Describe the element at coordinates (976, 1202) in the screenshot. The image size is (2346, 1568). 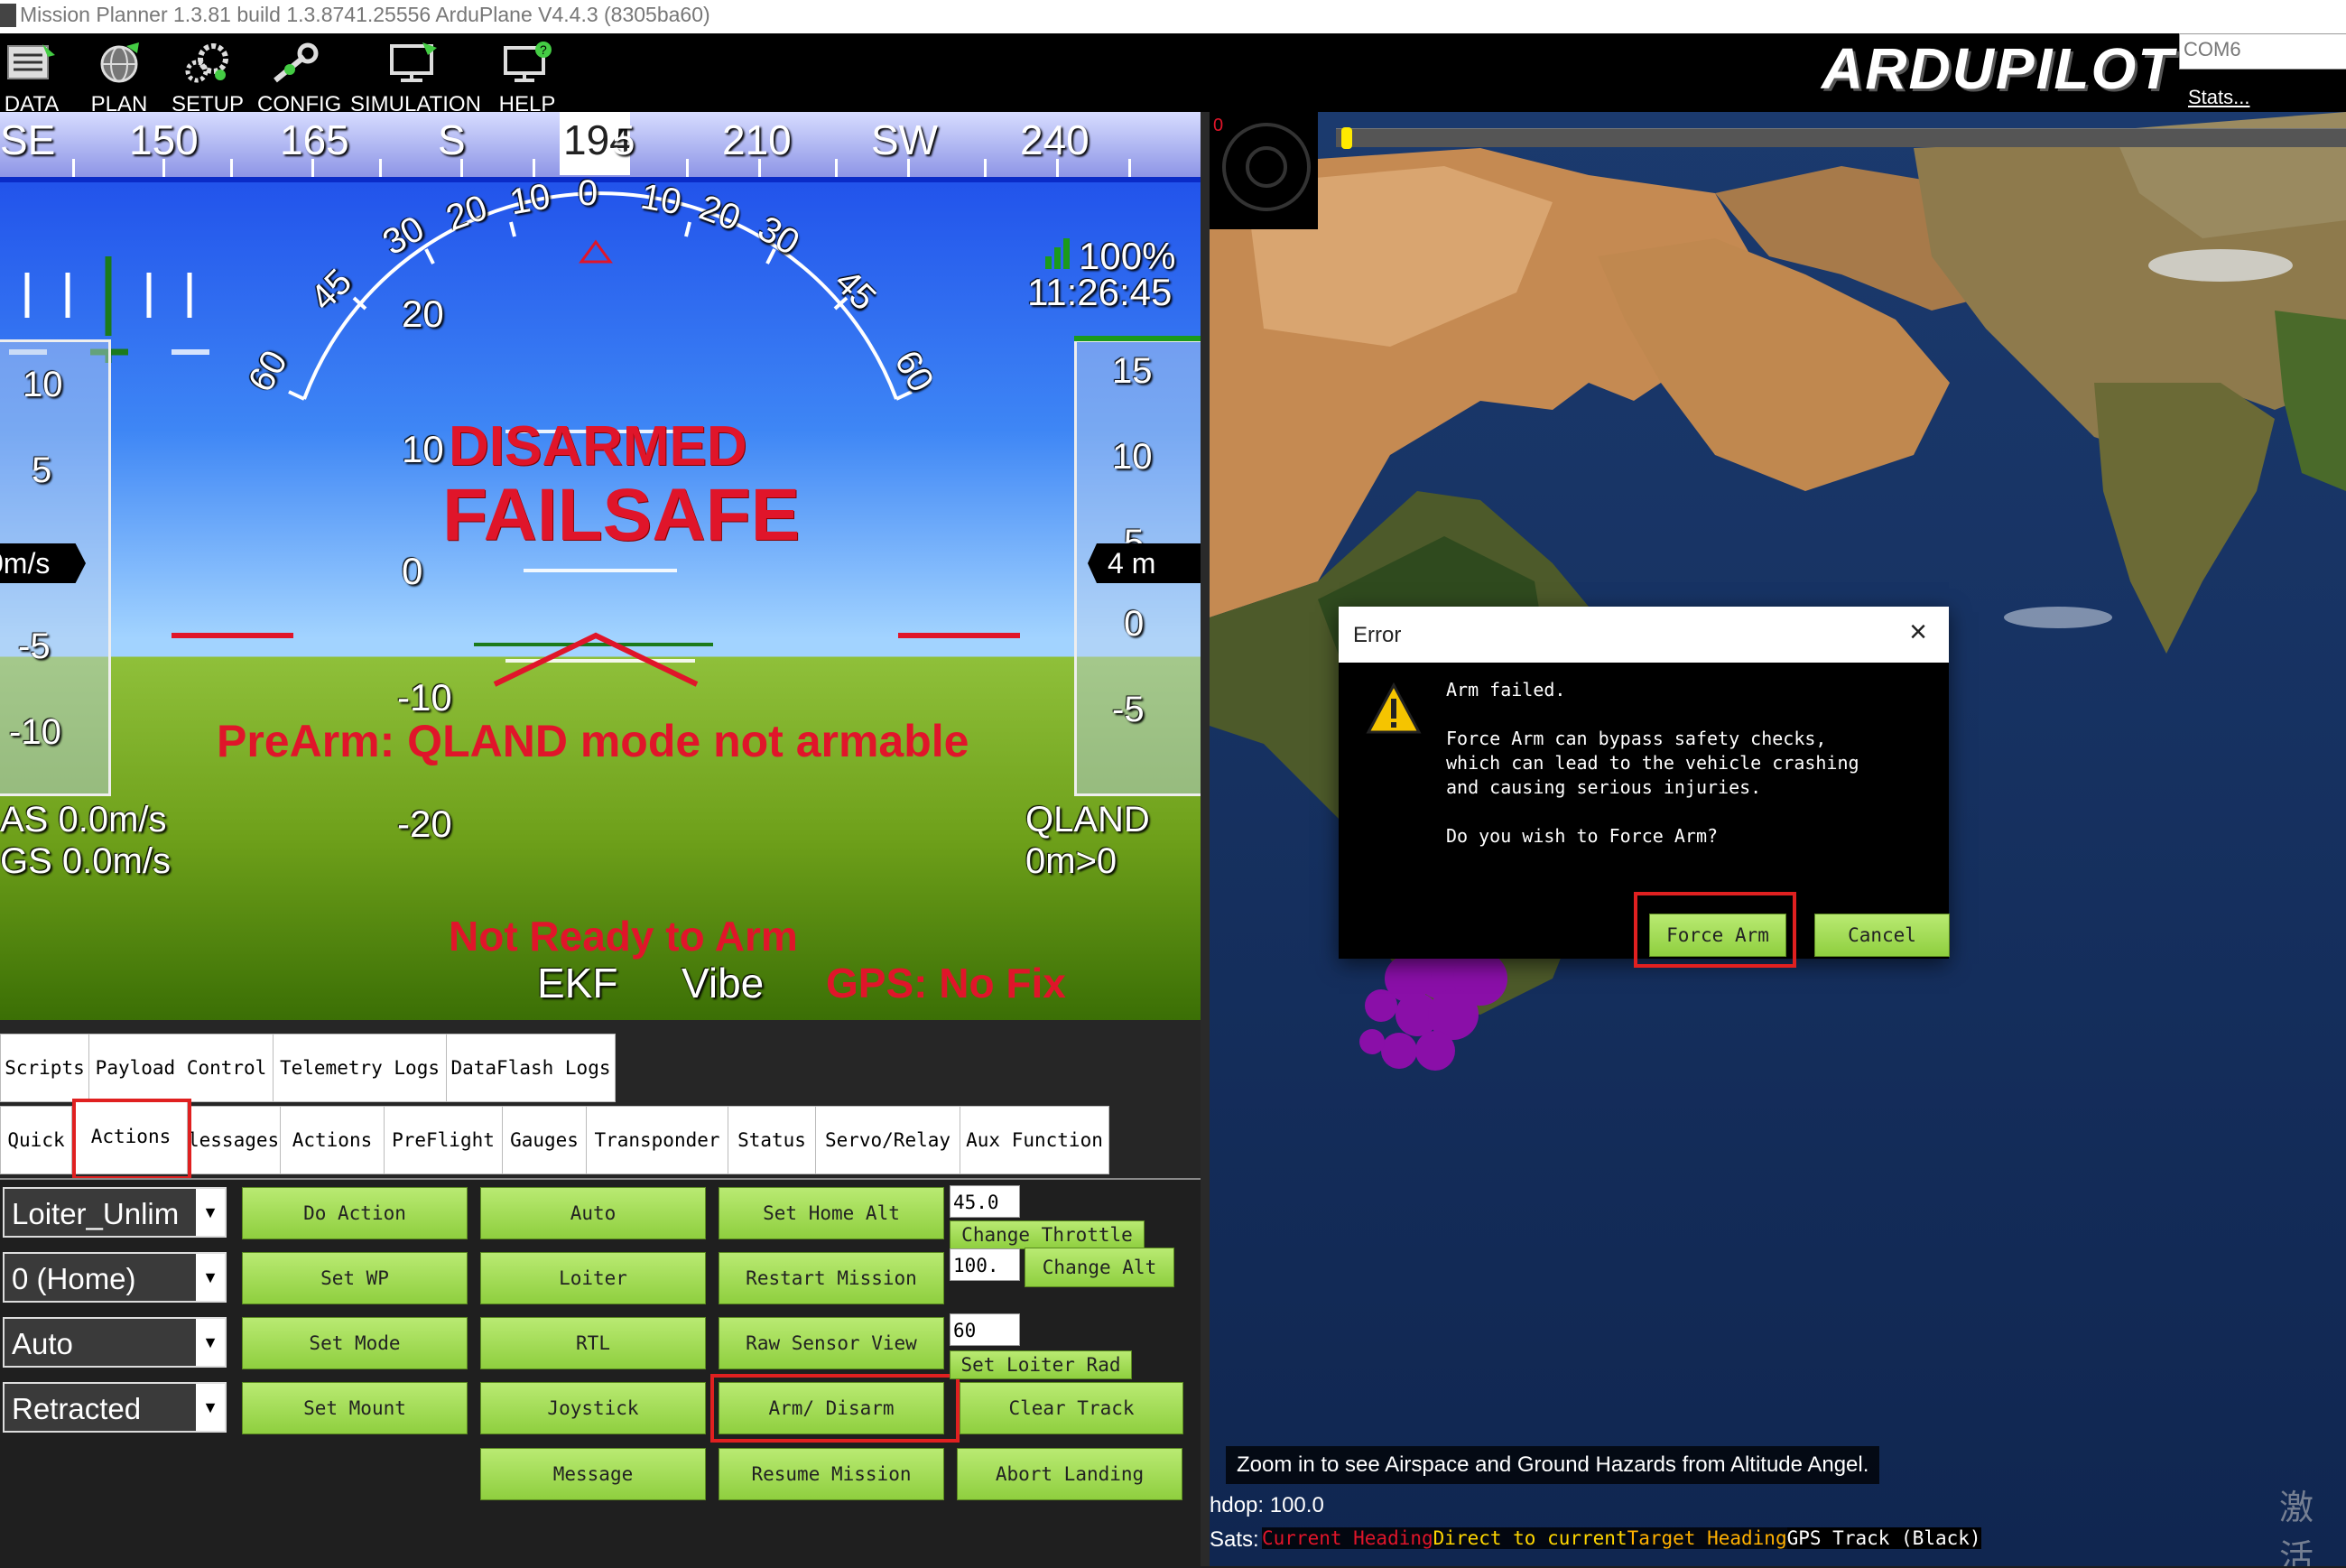
I see `throttle-value: 45.0` at that location.